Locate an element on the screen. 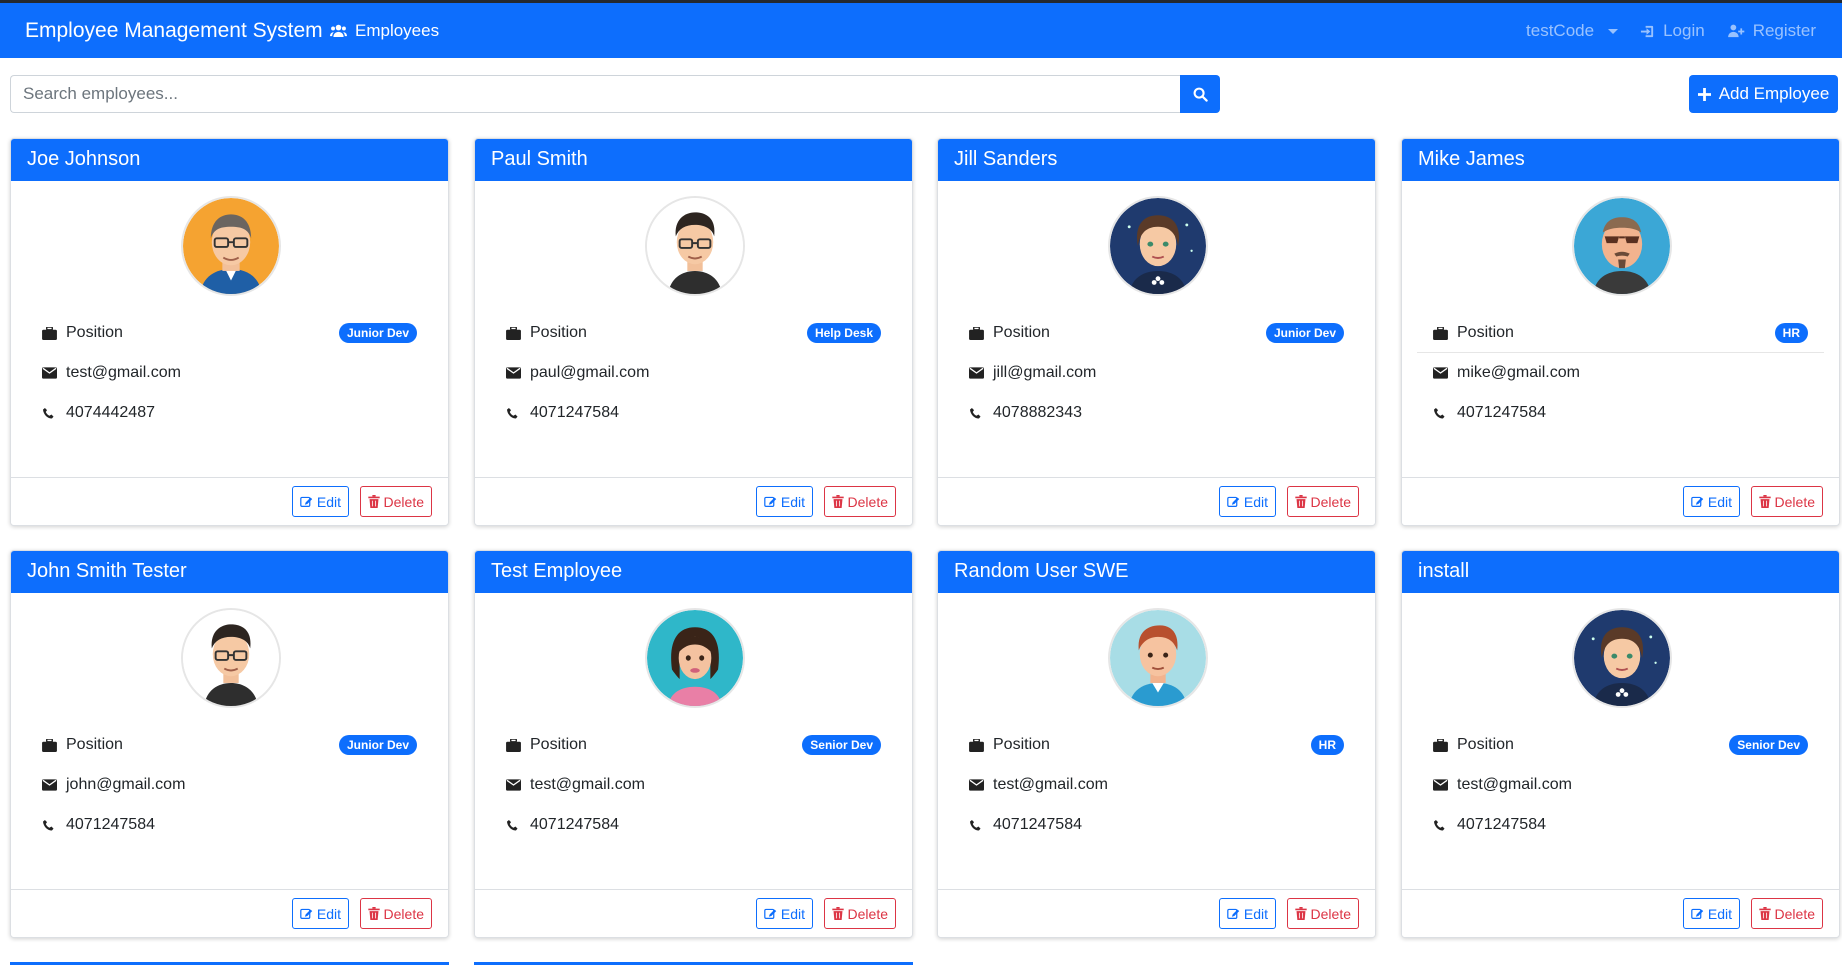 The image size is (1842, 965). add-employee-button: Add Employee is located at coordinates (1763, 94).